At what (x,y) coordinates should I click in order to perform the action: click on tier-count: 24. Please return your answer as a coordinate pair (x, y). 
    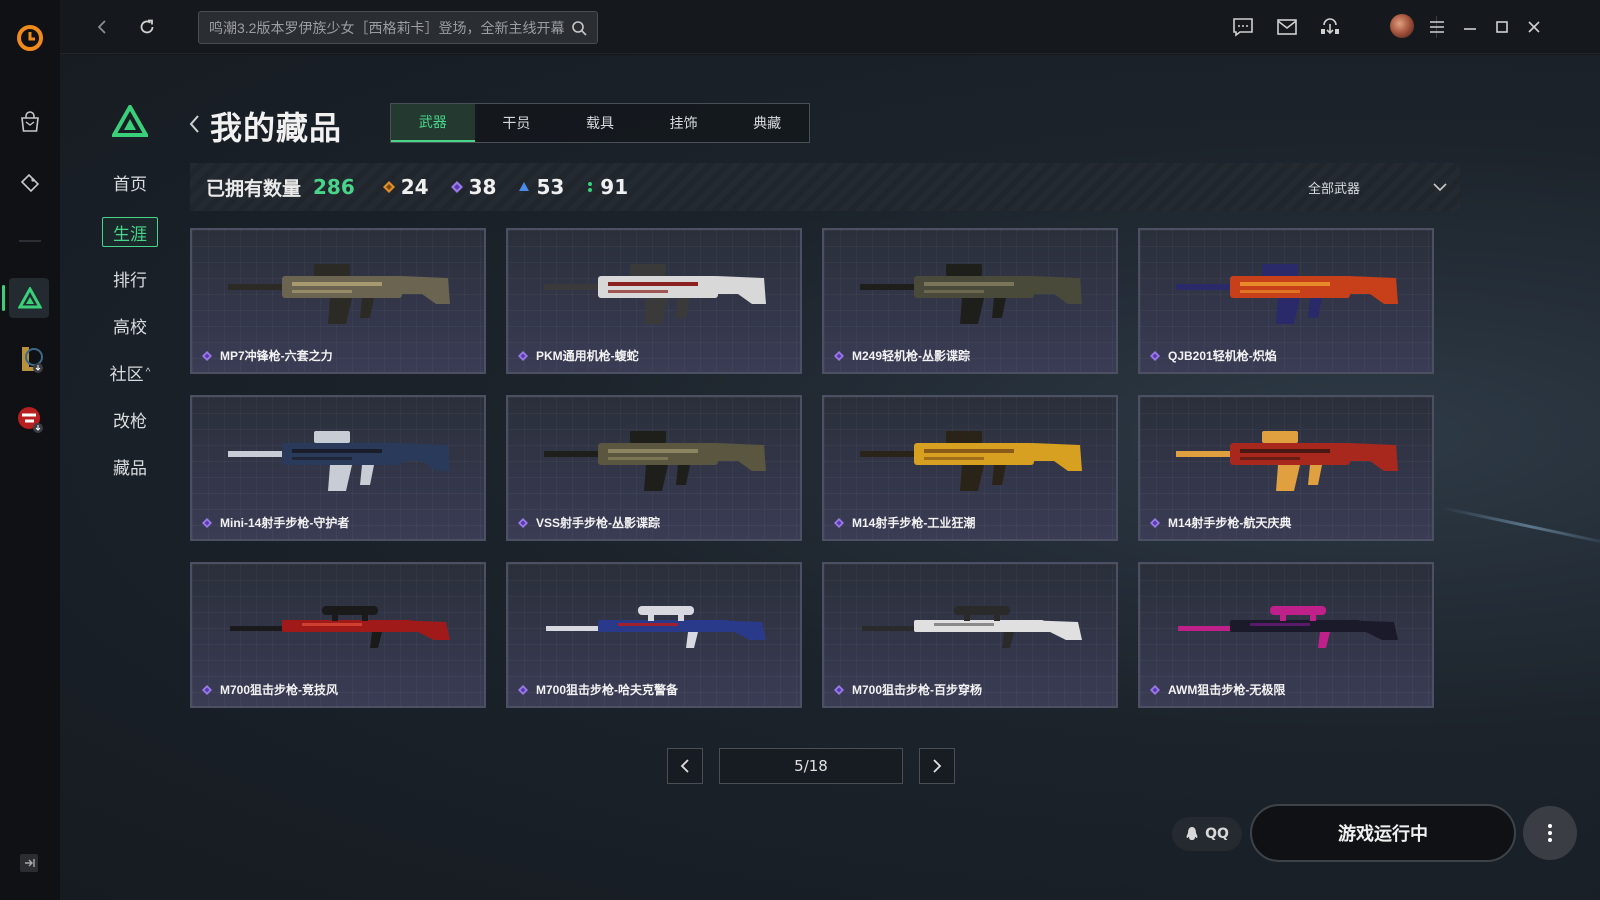
    Looking at the image, I should click on (414, 187).